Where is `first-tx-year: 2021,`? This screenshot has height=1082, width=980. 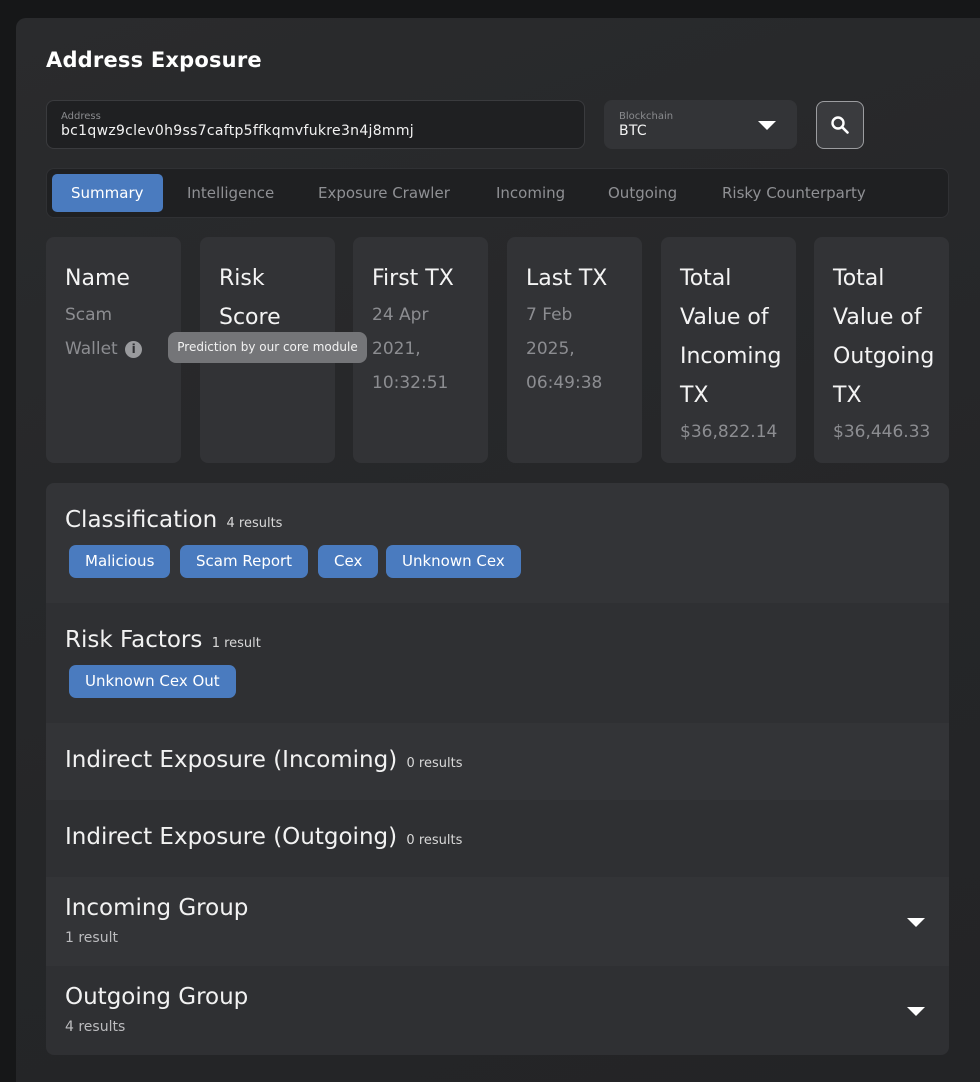
first-tx-year: 2021, is located at coordinates (396, 349).